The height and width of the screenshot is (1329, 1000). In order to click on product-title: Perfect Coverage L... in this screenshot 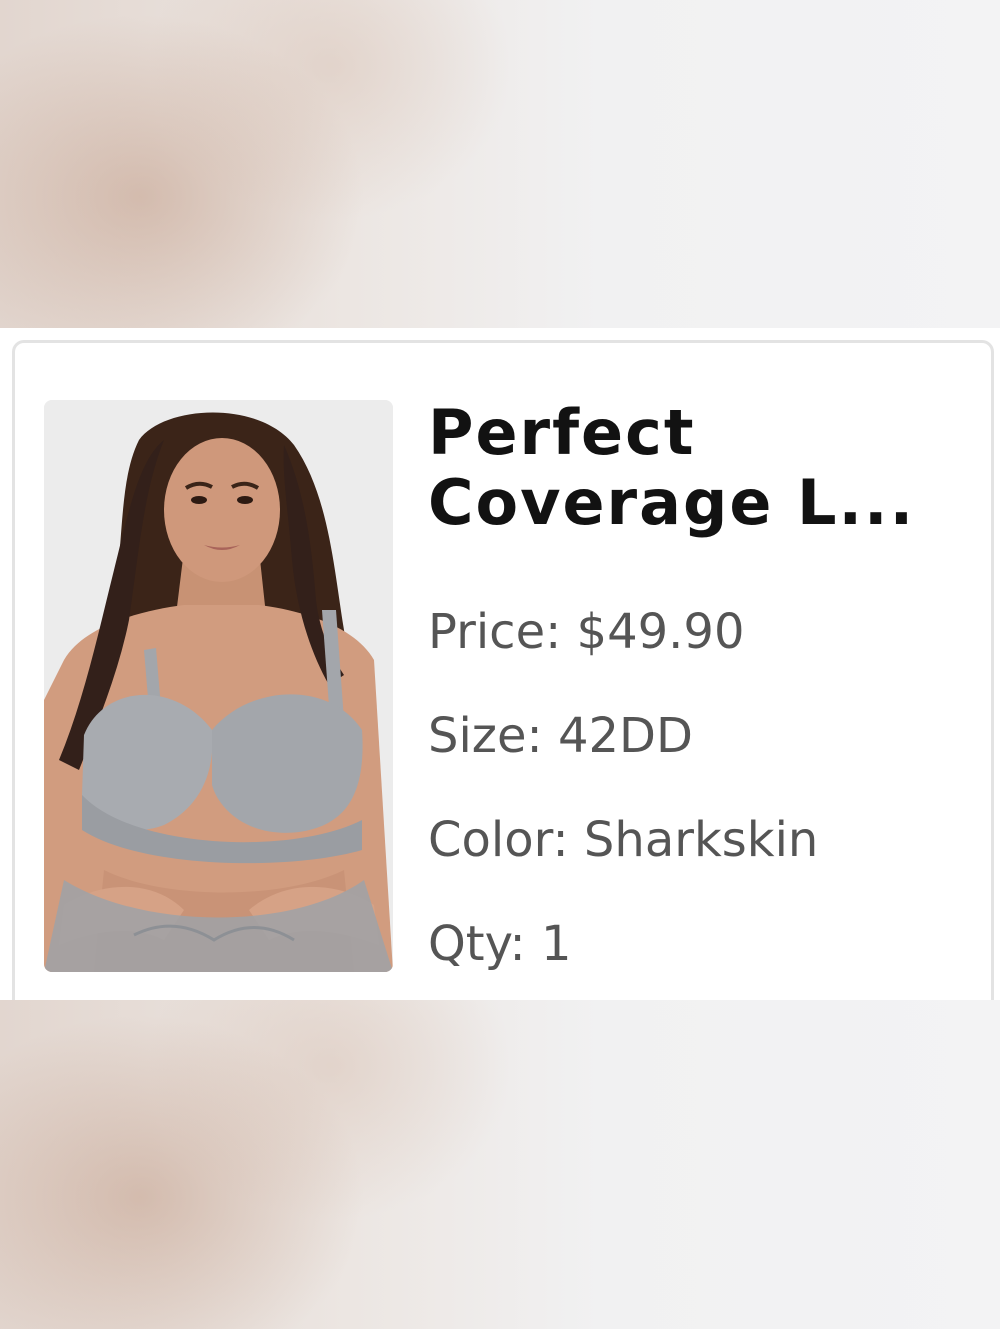, I will do `click(700, 468)`.